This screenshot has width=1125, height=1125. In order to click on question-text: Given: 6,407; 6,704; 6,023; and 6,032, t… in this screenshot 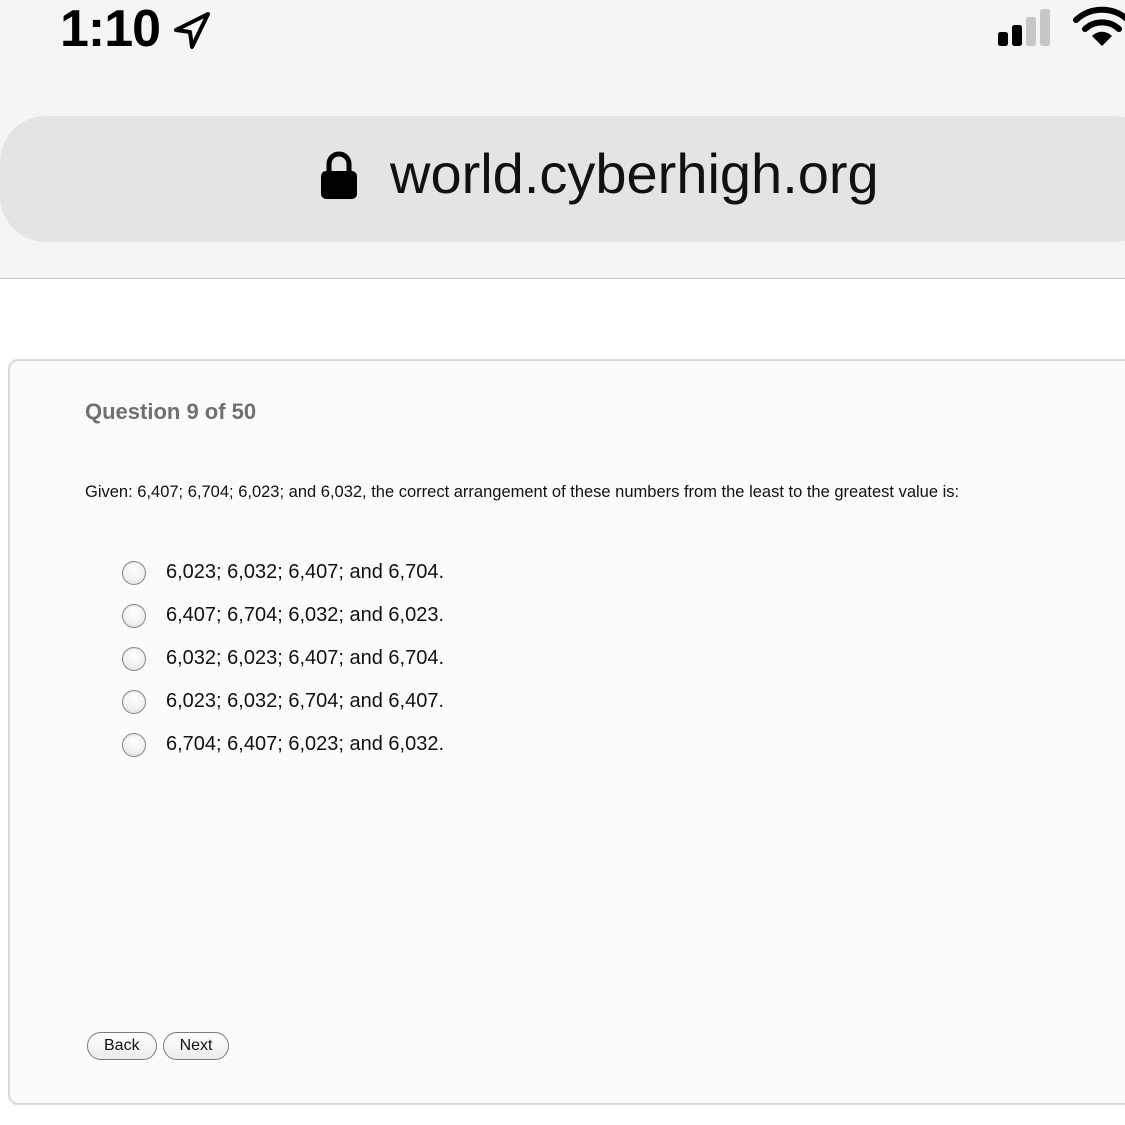, I will do `click(522, 492)`.